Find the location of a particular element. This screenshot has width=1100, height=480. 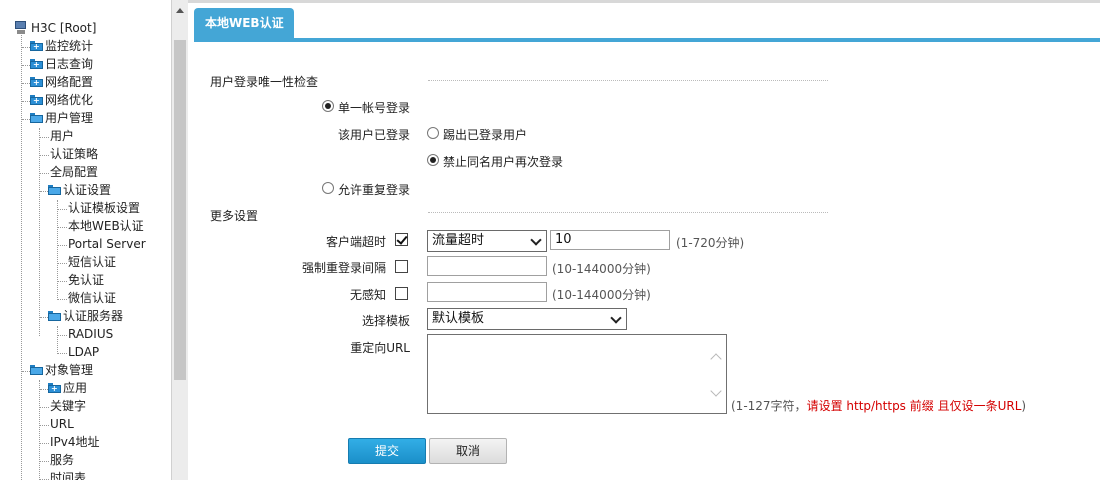

sidebar-item-wechat-auth: 微信认证 is located at coordinates (92, 298).